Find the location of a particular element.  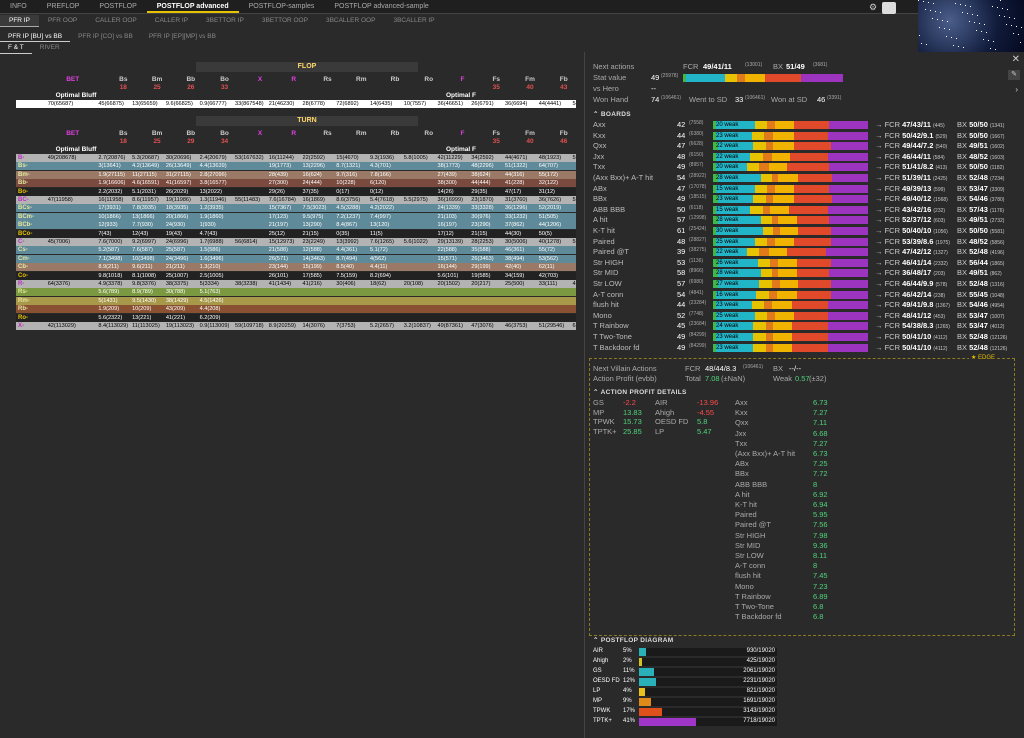

table-cell: 17(3931) is located at coordinates (109, 208).